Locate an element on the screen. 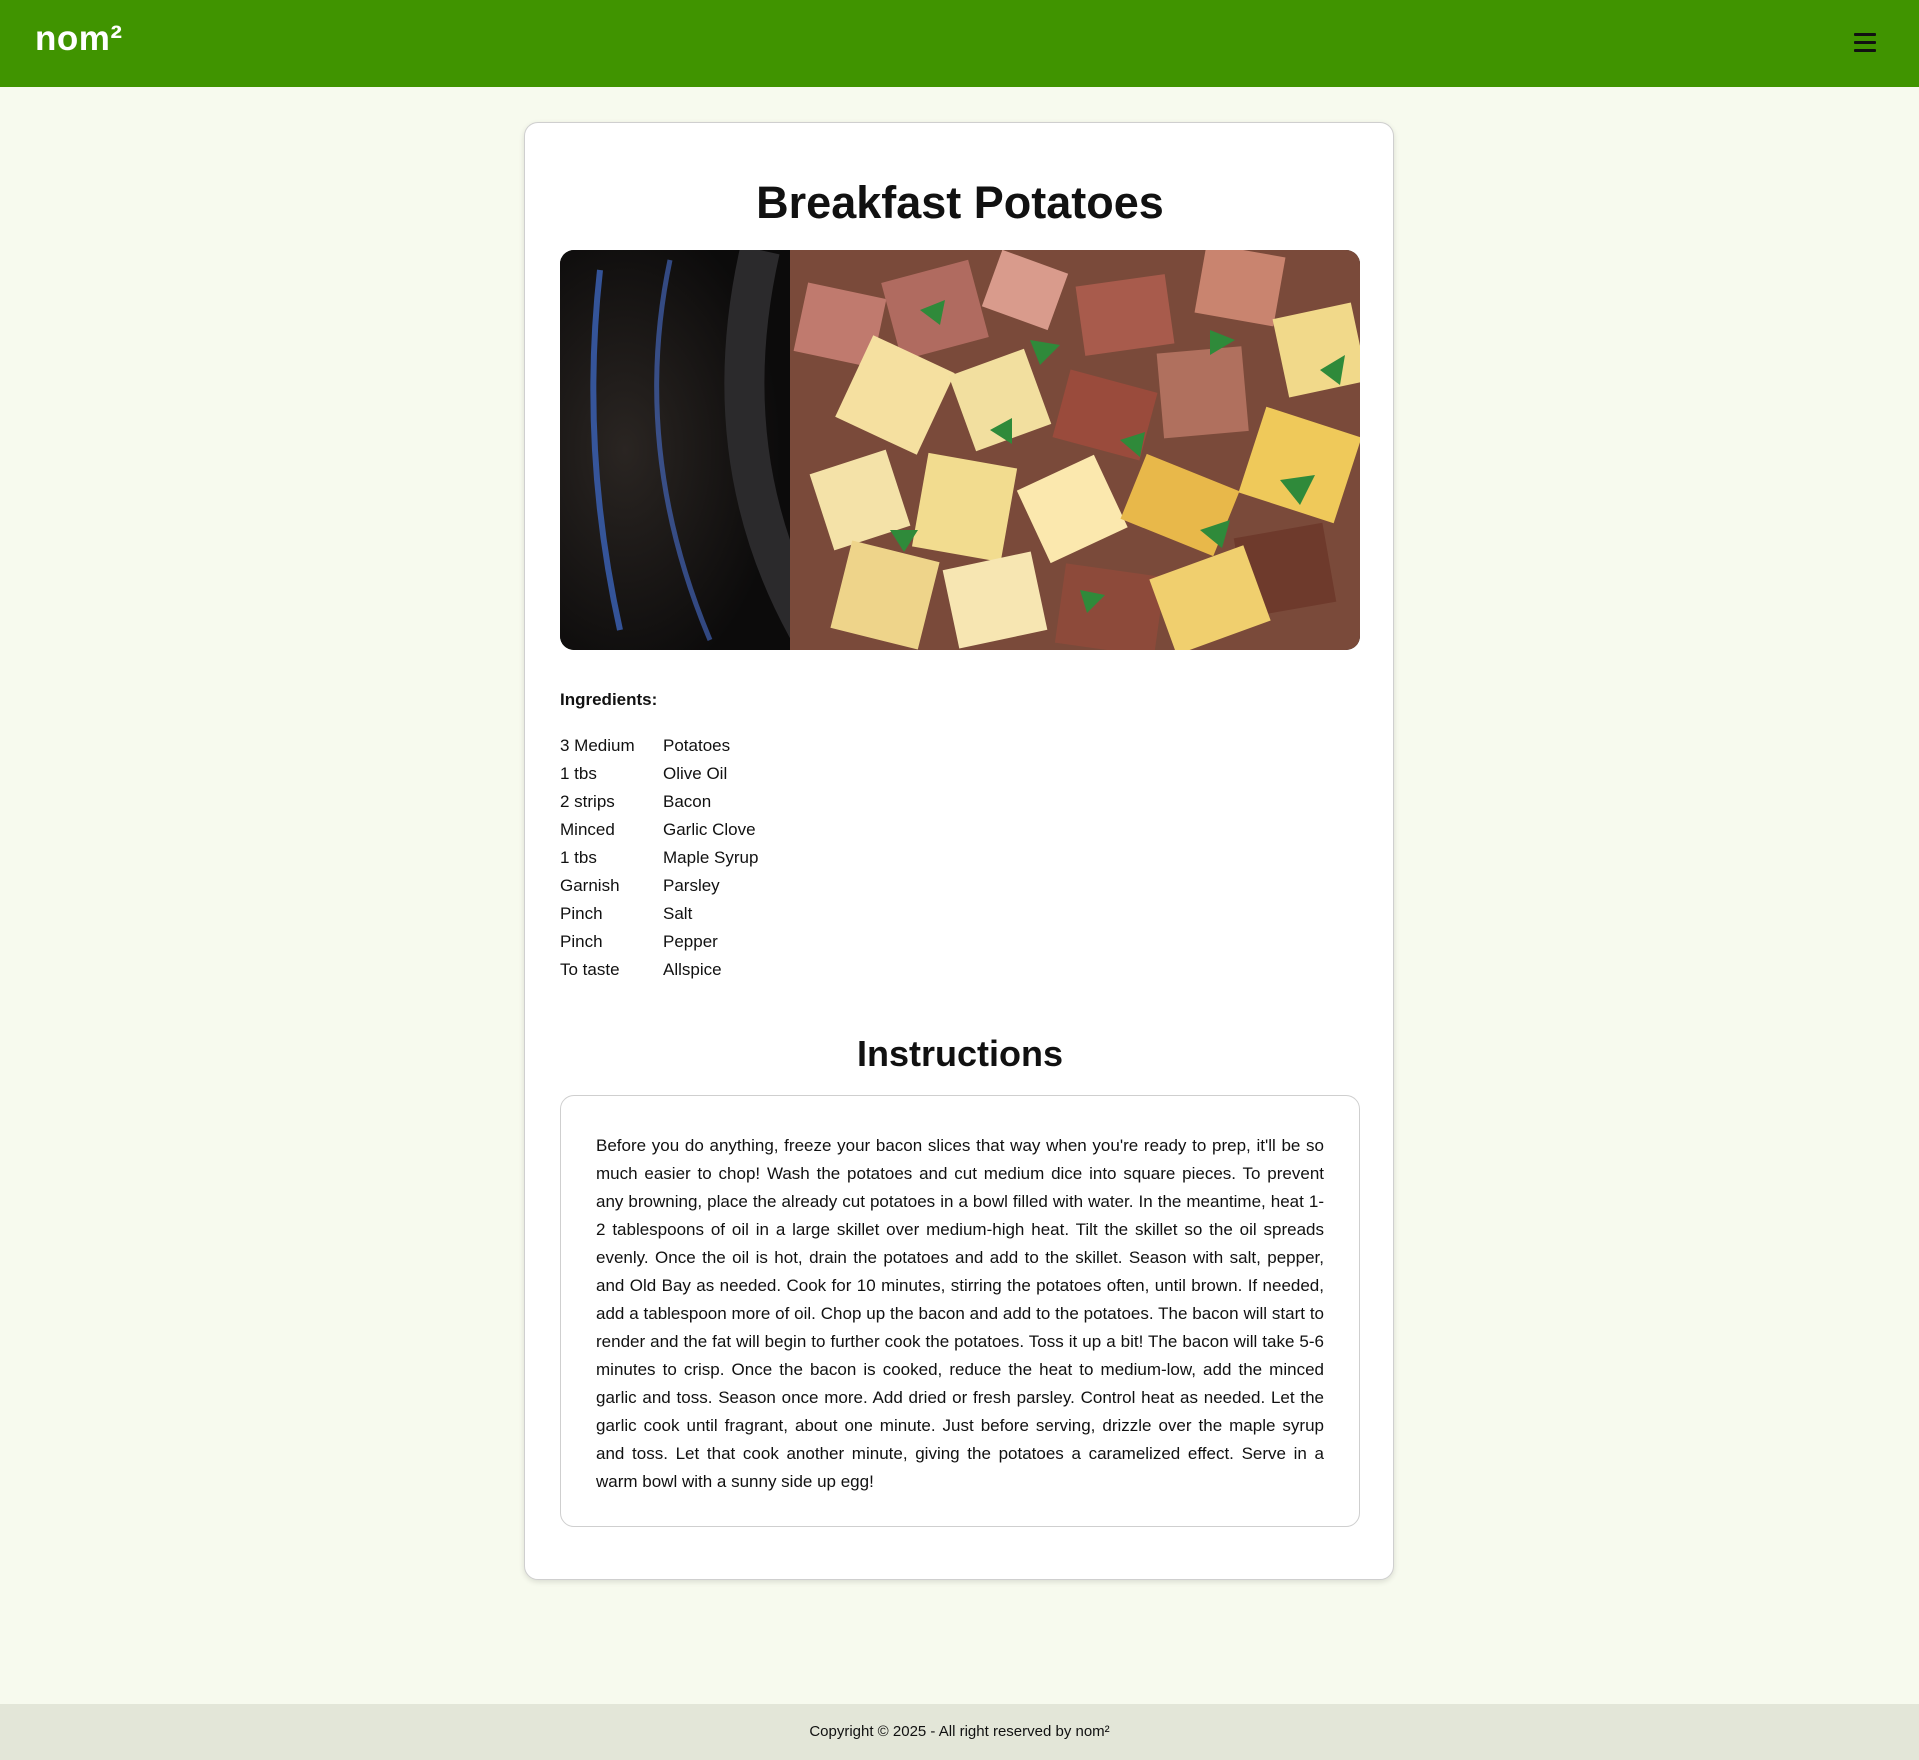  ingredient-quantity: To taste is located at coordinates (590, 969).